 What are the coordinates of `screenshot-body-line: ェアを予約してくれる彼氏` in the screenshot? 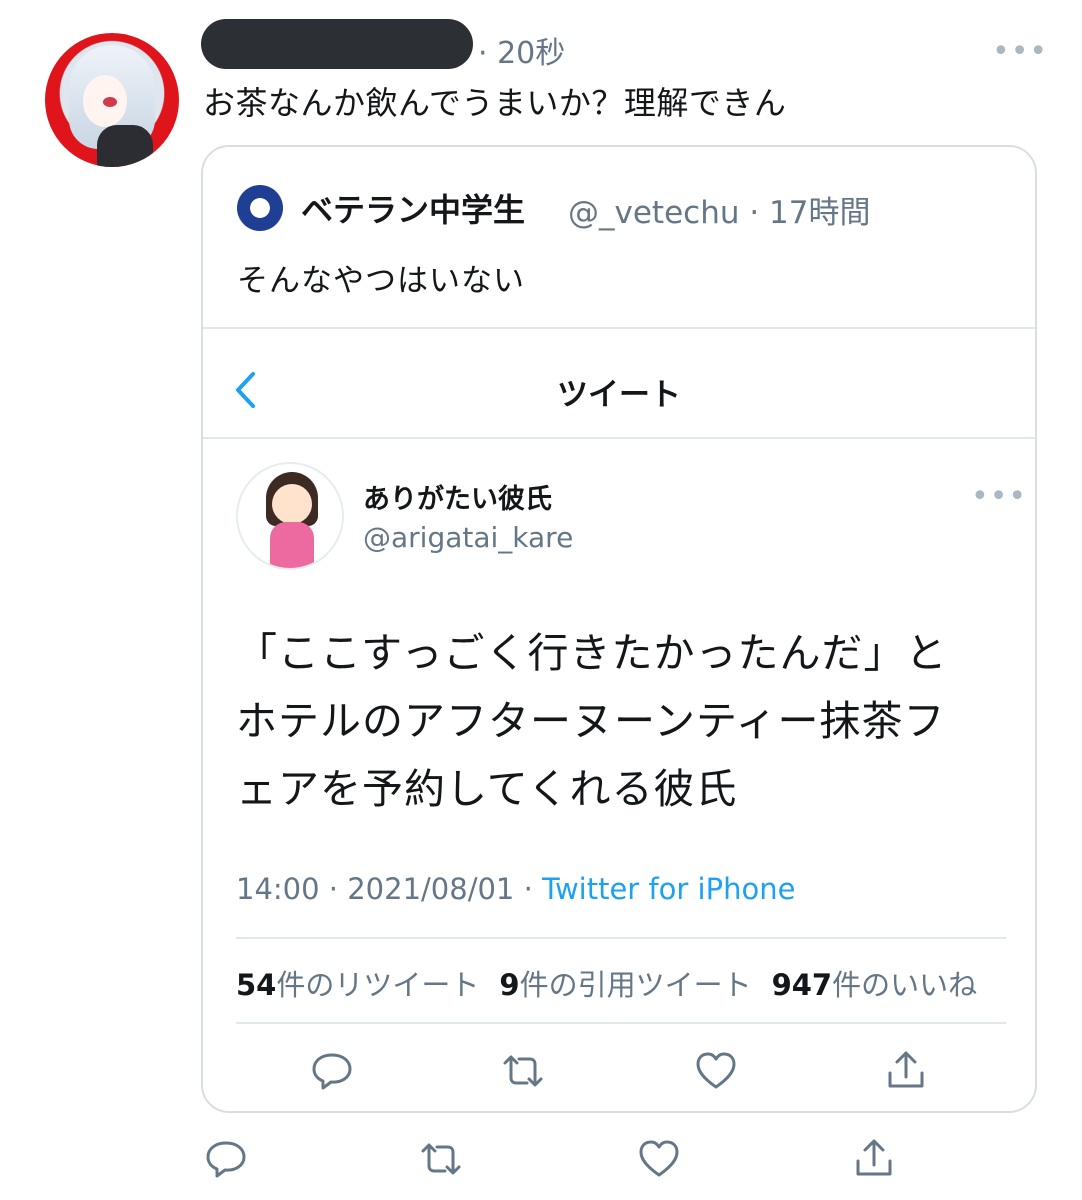 It's located at (487, 789).